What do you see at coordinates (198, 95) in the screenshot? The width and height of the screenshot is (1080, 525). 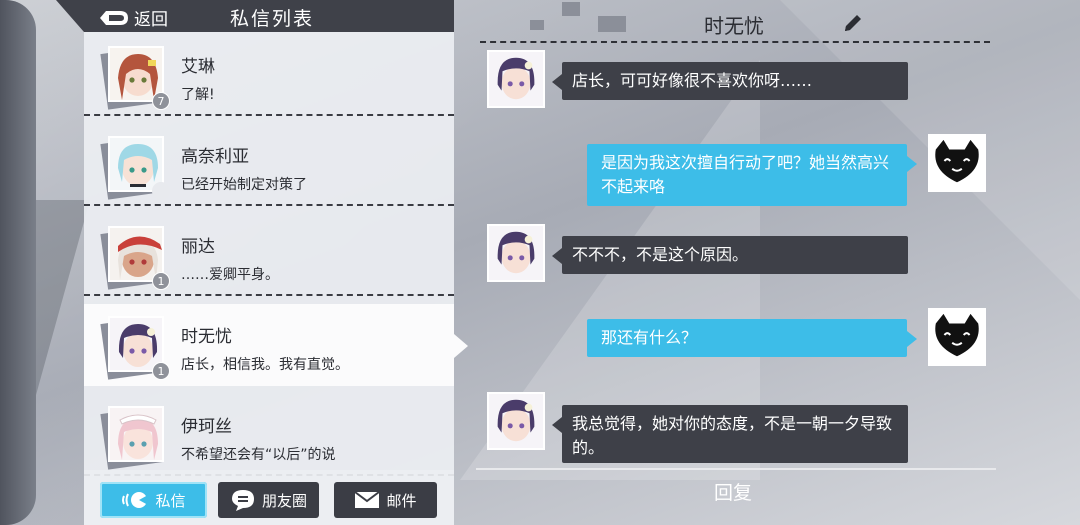 I see `contact-last-message: 了解!` at bounding box center [198, 95].